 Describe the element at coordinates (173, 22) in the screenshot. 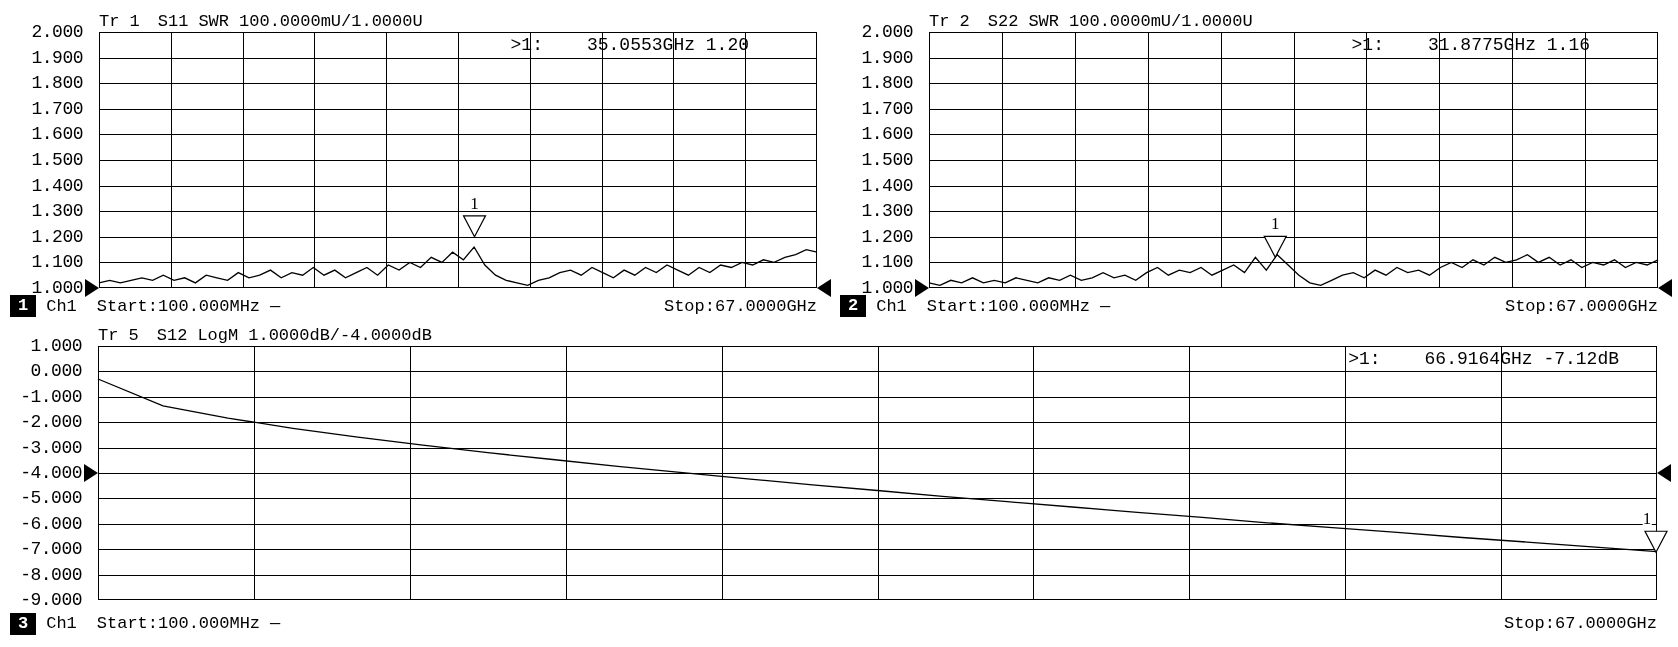

I see `parameter-label: S11` at that location.